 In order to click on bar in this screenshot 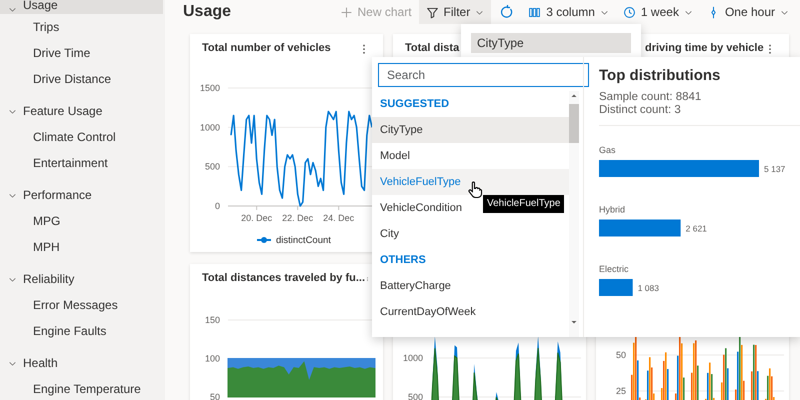, I will do `click(616, 287)`.